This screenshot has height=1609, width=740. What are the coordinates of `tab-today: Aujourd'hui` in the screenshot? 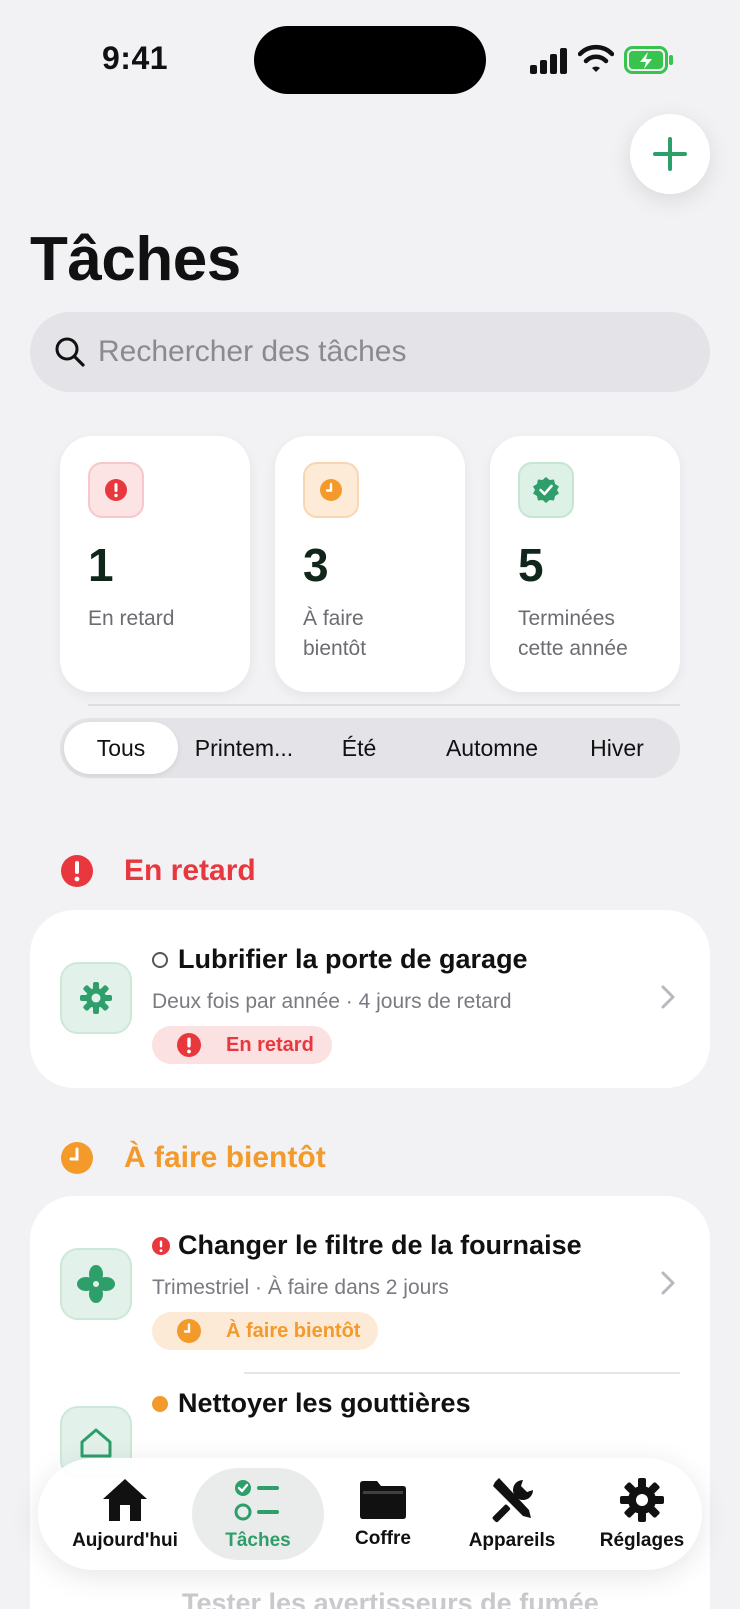 It's located at (125, 1514).